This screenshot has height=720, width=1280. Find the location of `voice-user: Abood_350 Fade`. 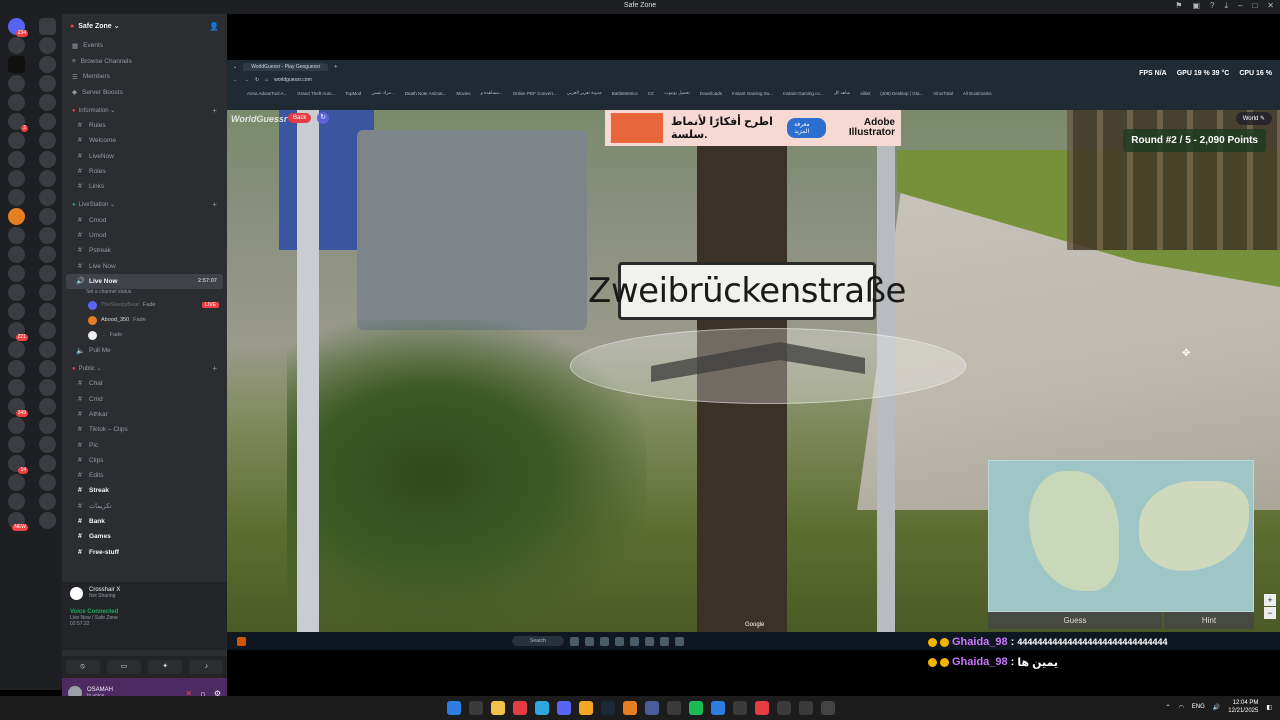

voice-user: Abood_350 Fade is located at coordinates (144, 320).